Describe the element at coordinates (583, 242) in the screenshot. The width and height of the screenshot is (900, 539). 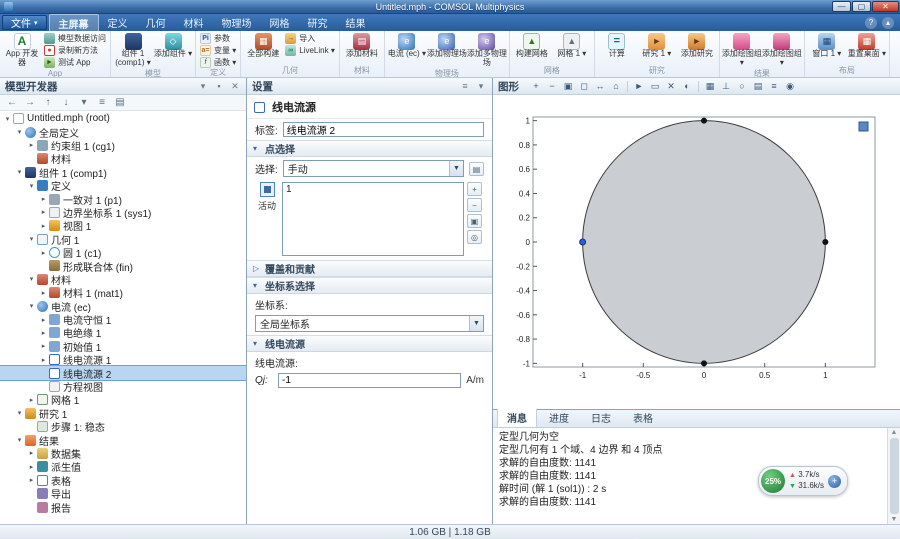
I see `selected-vertex-point` at that location.